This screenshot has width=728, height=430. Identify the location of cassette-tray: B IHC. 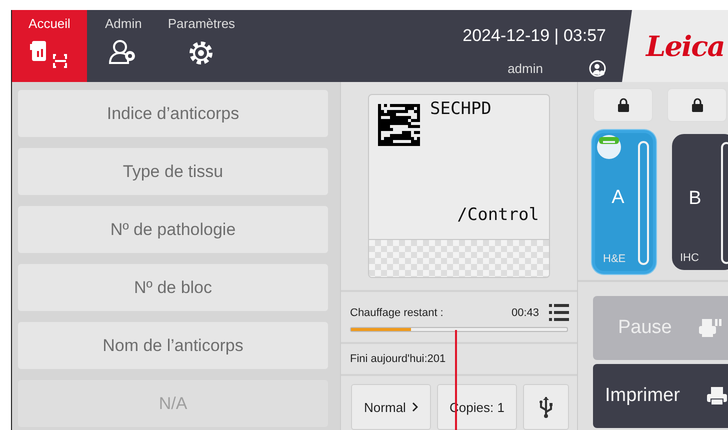
(700, 202).